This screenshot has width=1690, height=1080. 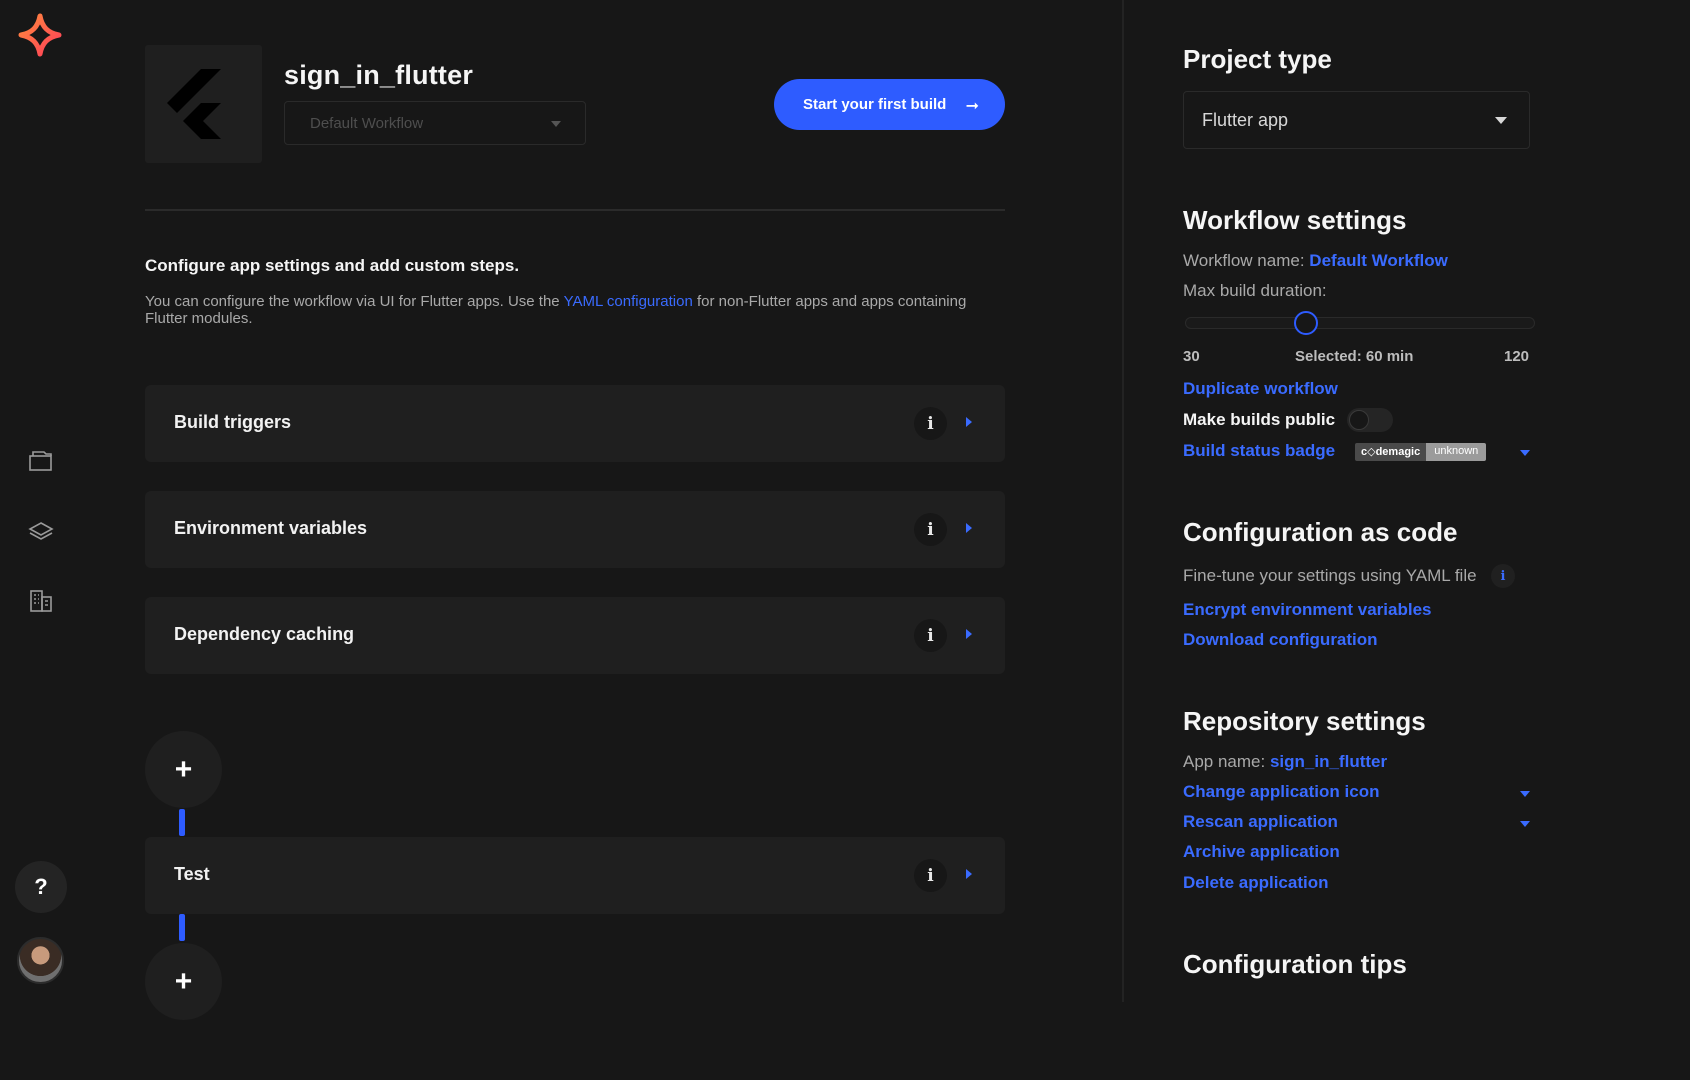 What do you see at coordinates (40, 35) in the screenshot?
I see `codemagic-logo-icon` at bounding box center [40, 35].